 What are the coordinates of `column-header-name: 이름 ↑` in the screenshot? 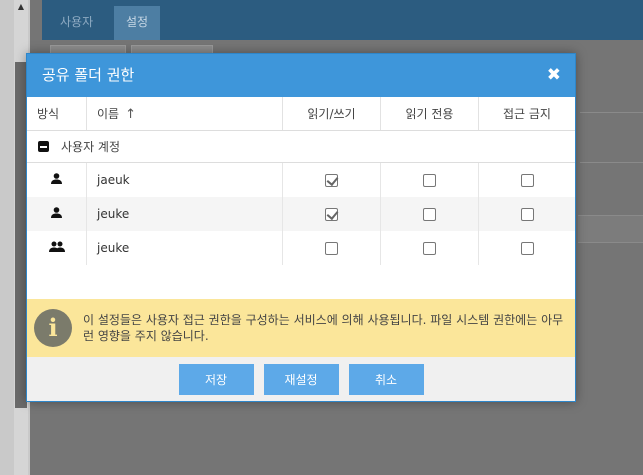 It's located at (185, 113).